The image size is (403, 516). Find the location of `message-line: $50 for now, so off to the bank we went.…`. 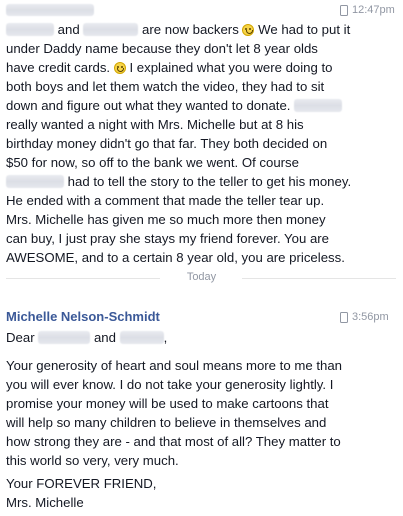

message-line: $50 for now, so off to the bank we went.… is located at coordinates (152, 162).